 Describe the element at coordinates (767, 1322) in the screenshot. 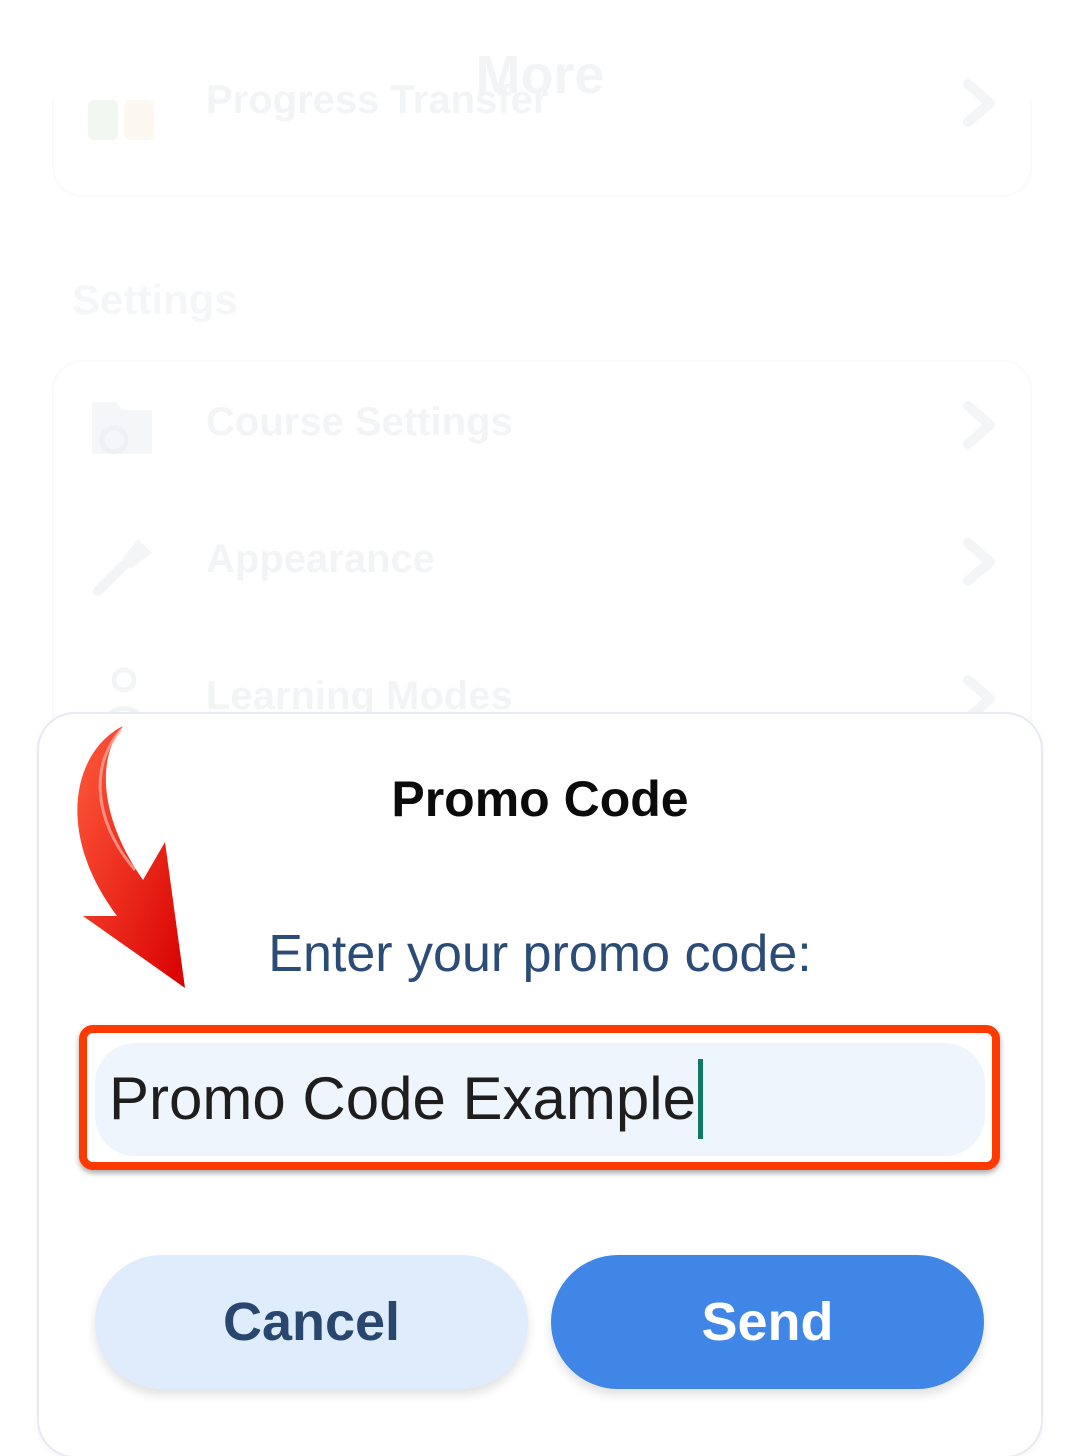

I see `send-button: Send` at that location.